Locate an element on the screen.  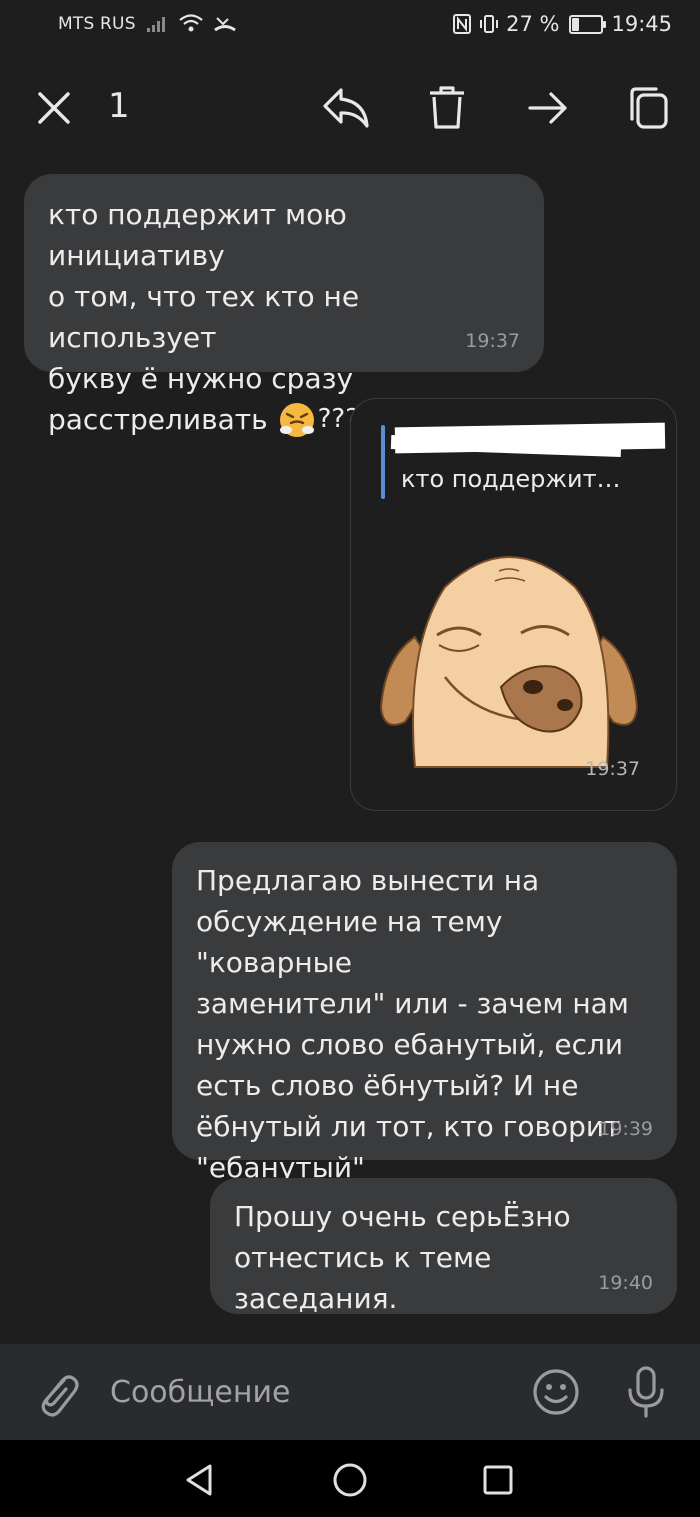
recents-icon is located at coordinates (498, 1480).